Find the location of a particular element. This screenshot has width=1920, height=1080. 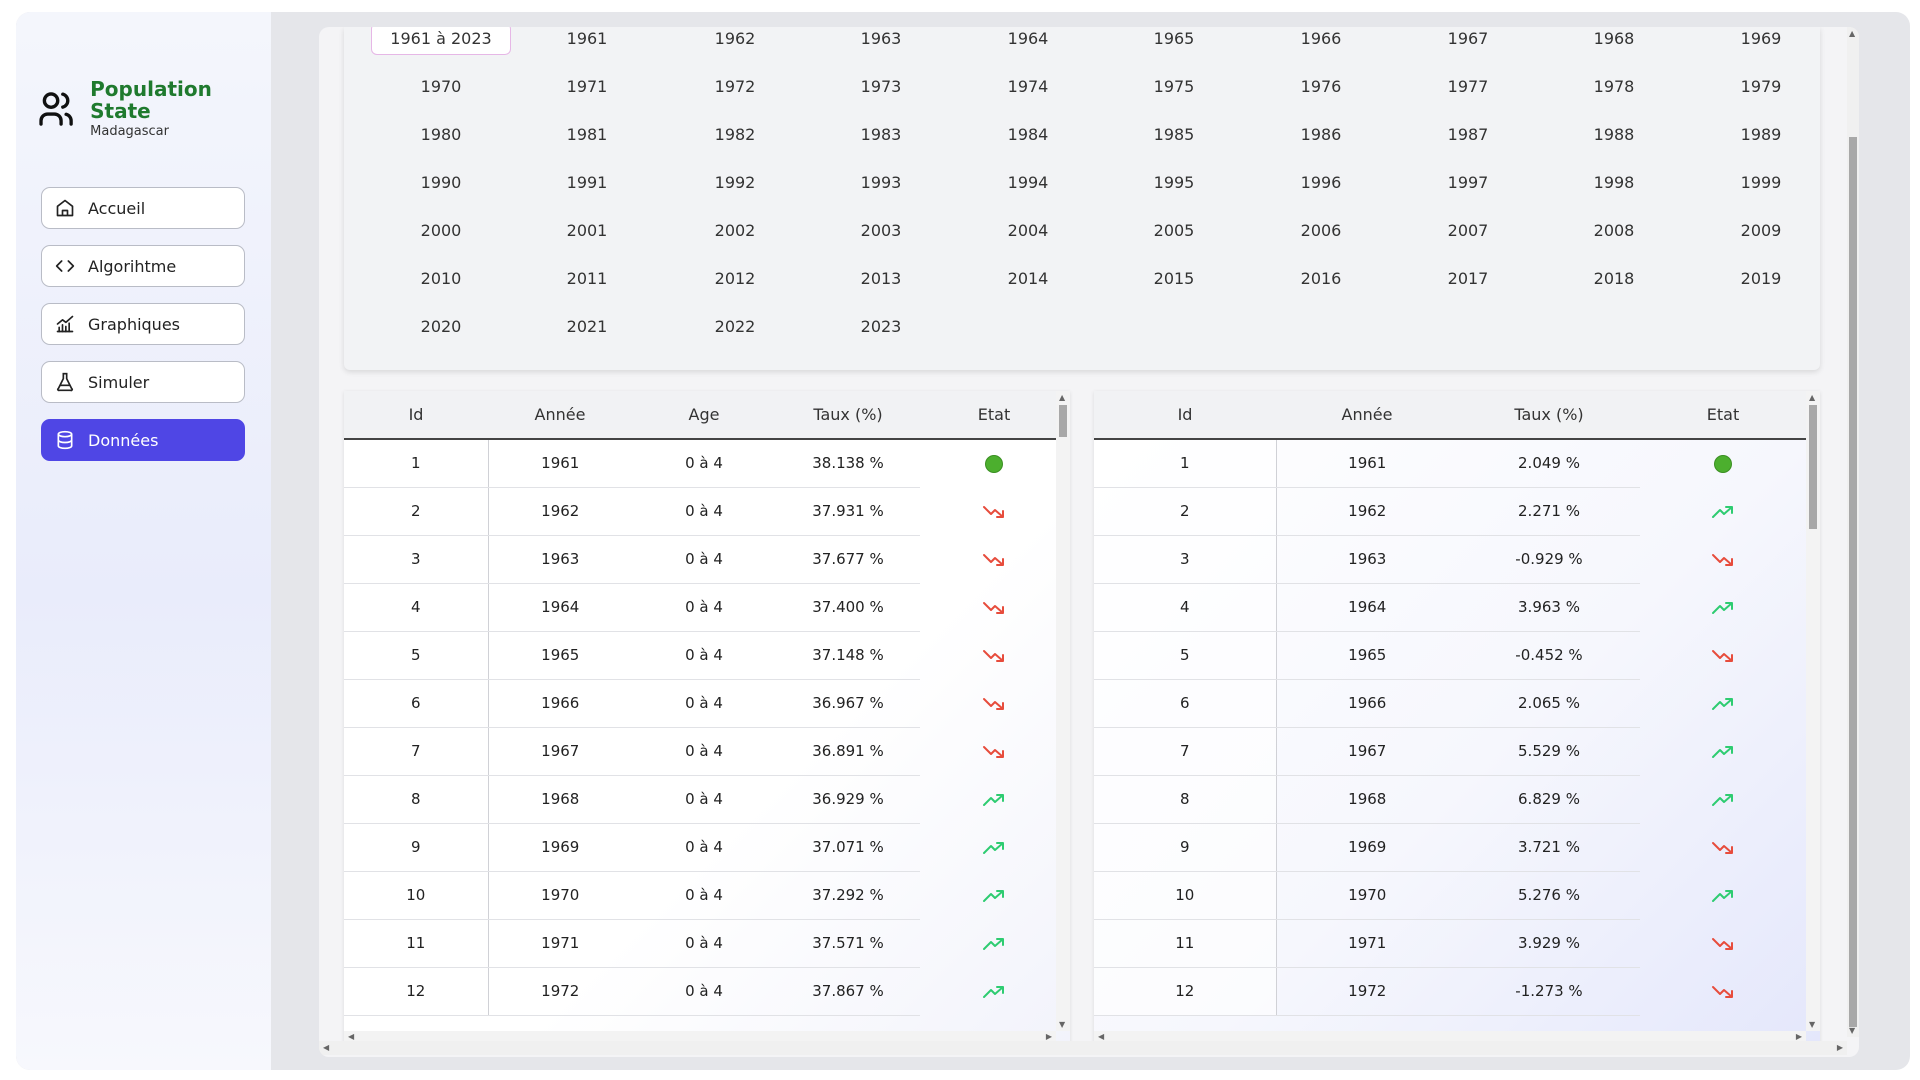

scroll-left-icon: ◀ is located at coordinates (326, 1047).